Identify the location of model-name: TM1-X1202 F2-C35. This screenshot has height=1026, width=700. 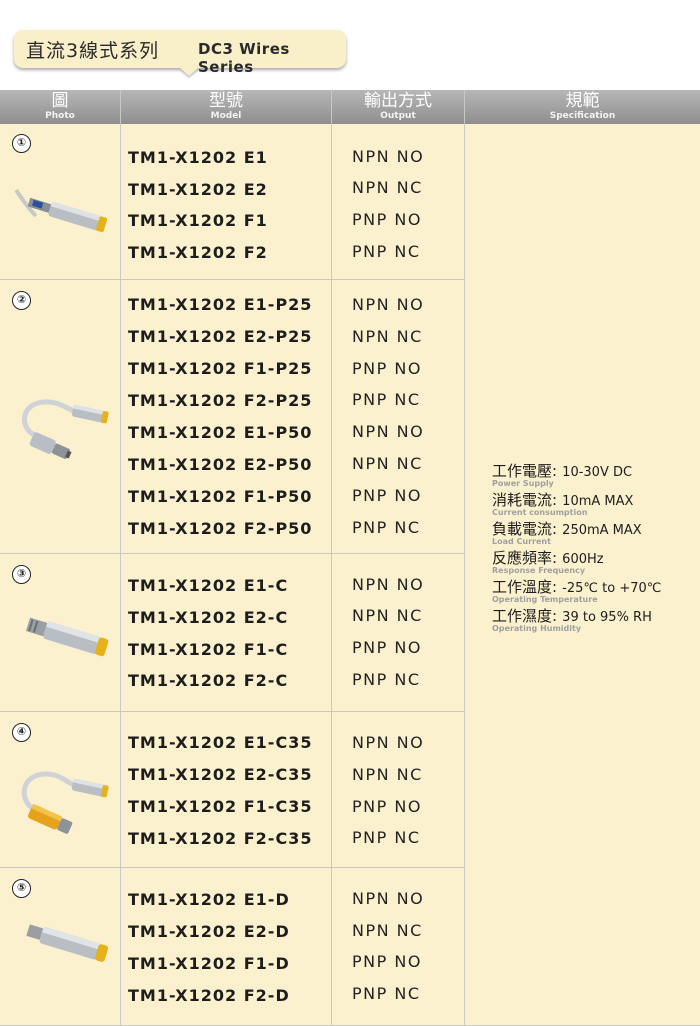
(220, 838).